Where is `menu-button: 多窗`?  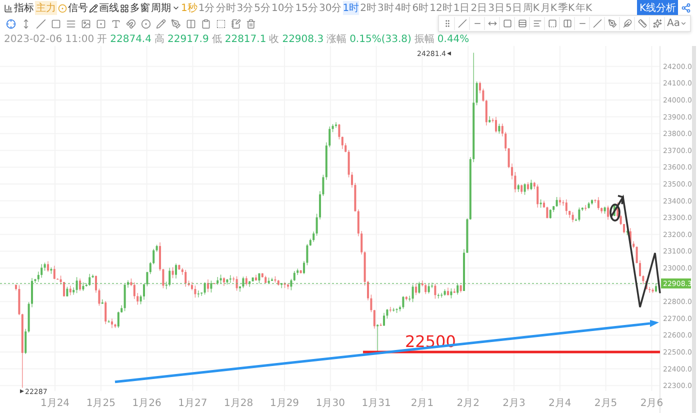
menu-button: 多窗 is located at coordinates (135, 8).